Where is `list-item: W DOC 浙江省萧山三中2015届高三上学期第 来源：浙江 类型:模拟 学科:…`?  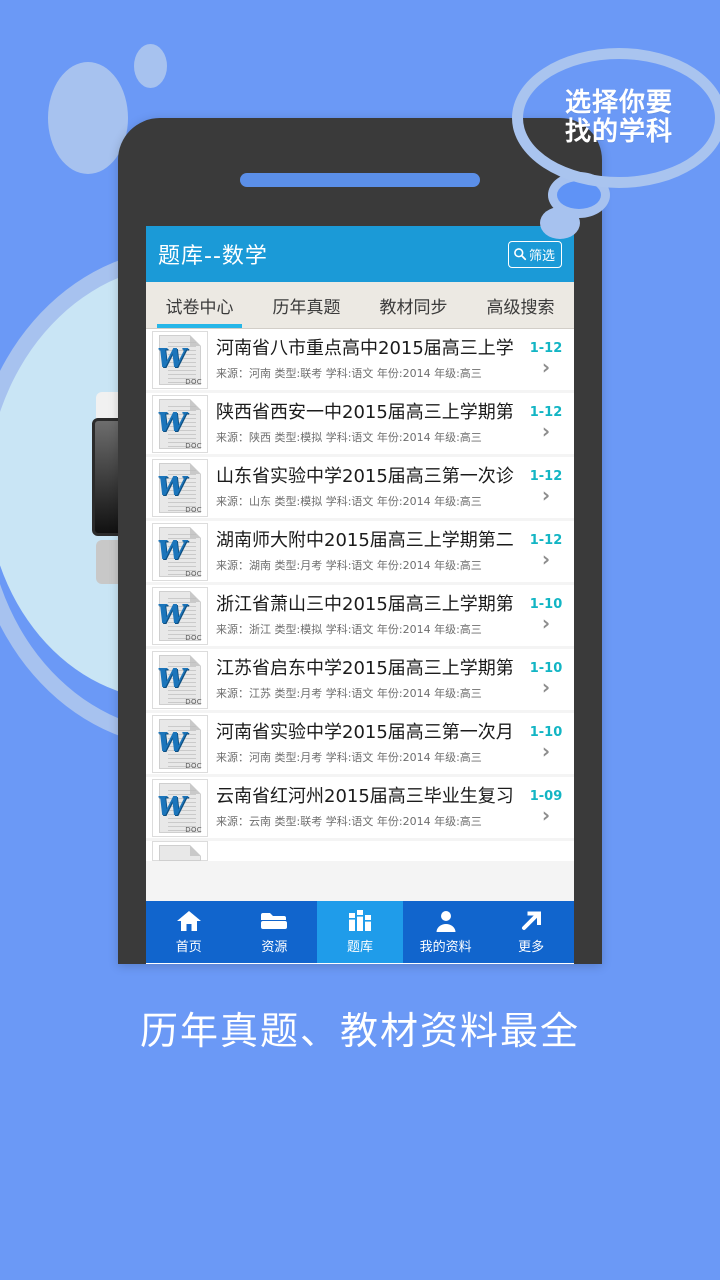
list-item: W DOC 浙江省萧山三中2015届高三上学期第 来源：浙江 类型:模拟 学科:… is located at coordinates (360, 615).